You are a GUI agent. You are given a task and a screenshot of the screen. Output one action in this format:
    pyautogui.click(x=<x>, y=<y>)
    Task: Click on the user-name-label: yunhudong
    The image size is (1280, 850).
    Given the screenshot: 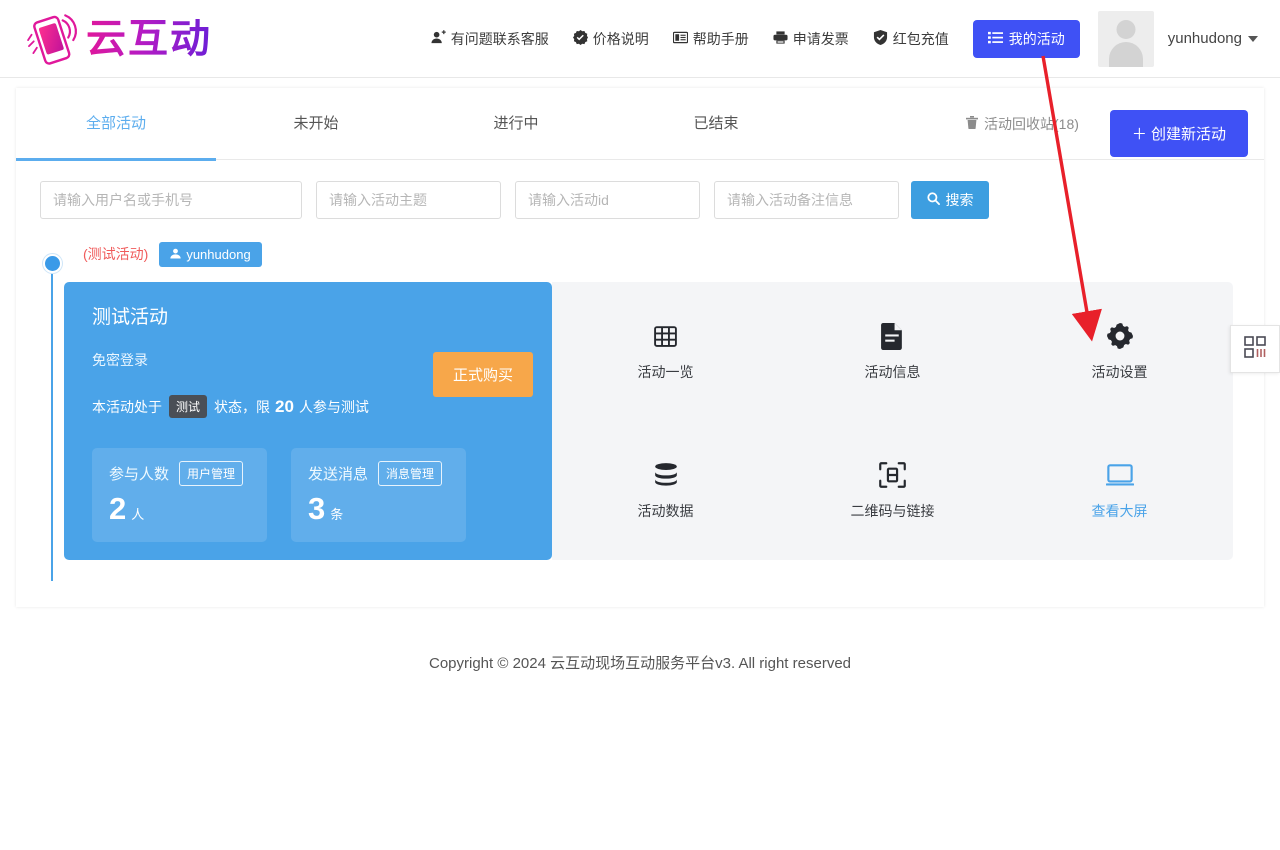 What is the action you would take?
    pyautogui.click(x=1204, y=38)
    